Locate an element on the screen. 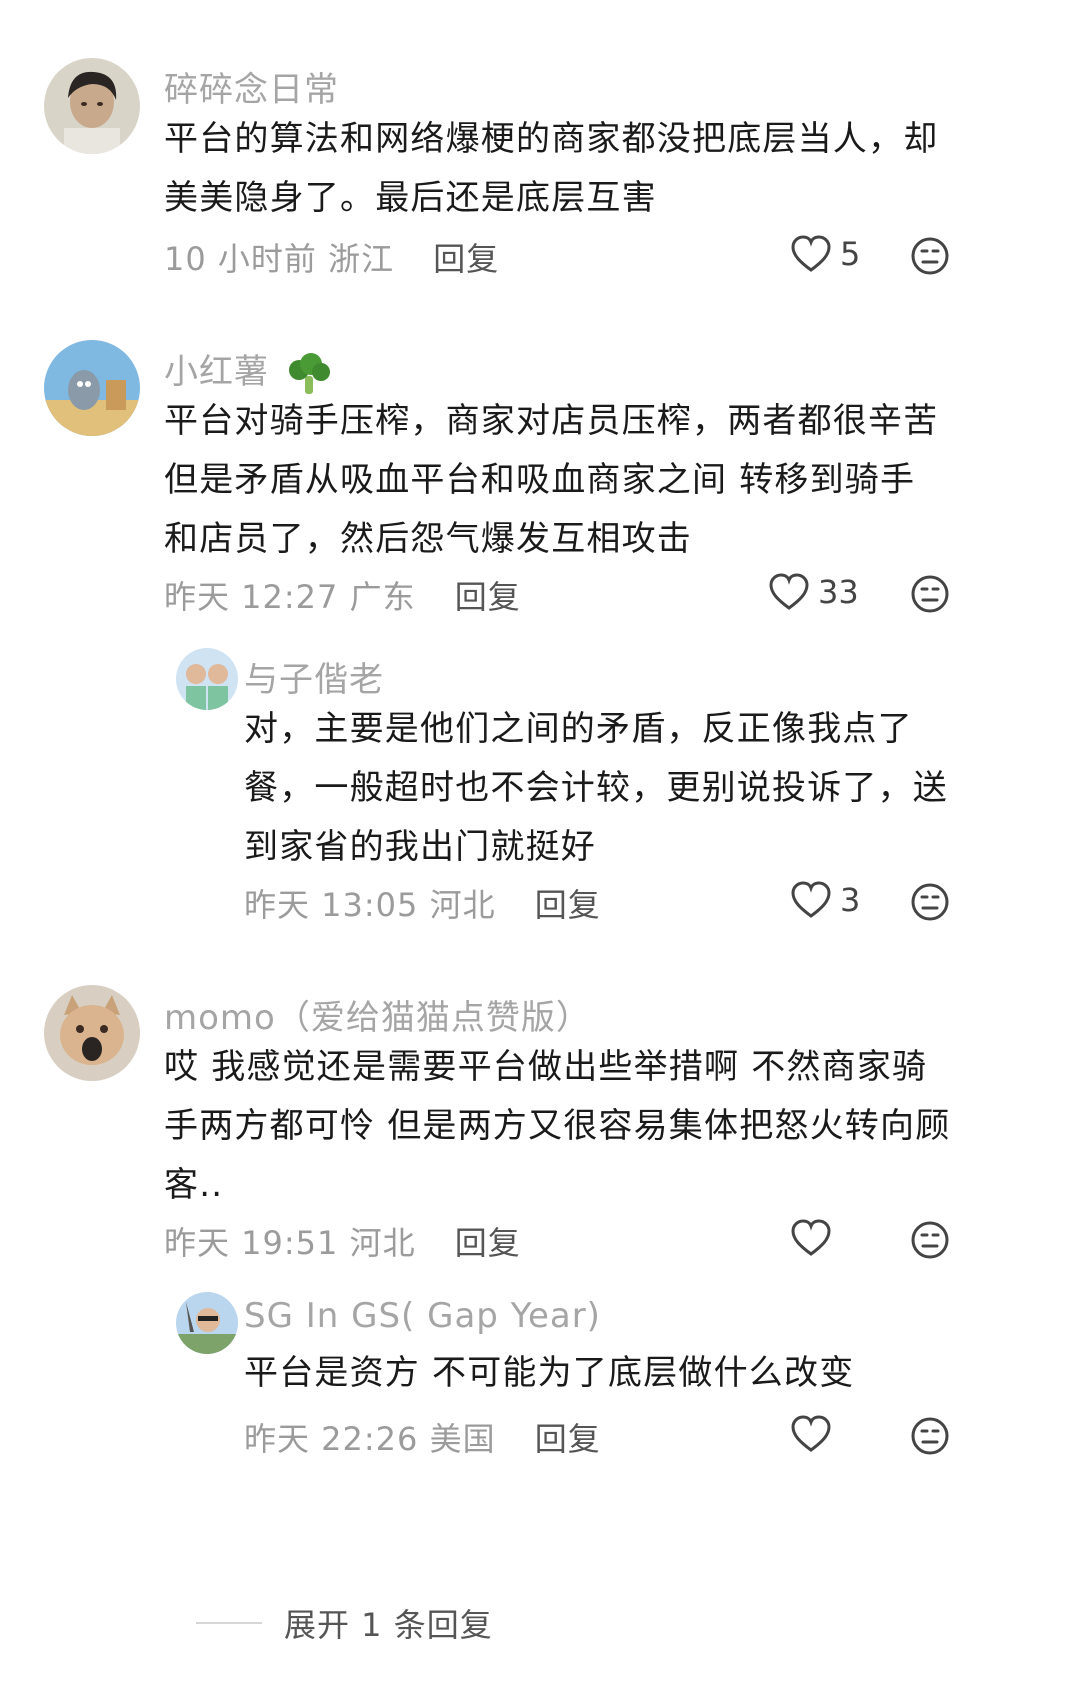 The width and height of the screenshot is (1080, 1708). timestamp: 昨天 12:27 is located at coordinates (251, 597).